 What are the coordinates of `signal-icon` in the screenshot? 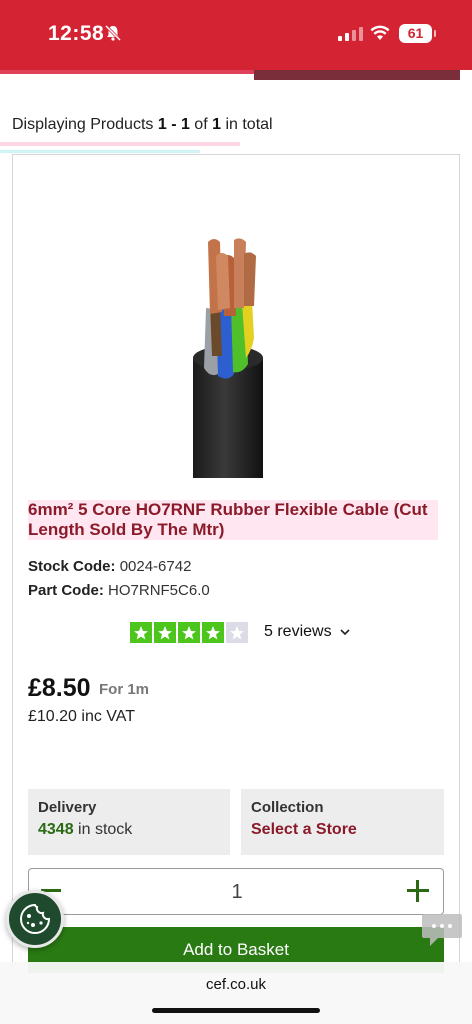 It's located at (350, 34).